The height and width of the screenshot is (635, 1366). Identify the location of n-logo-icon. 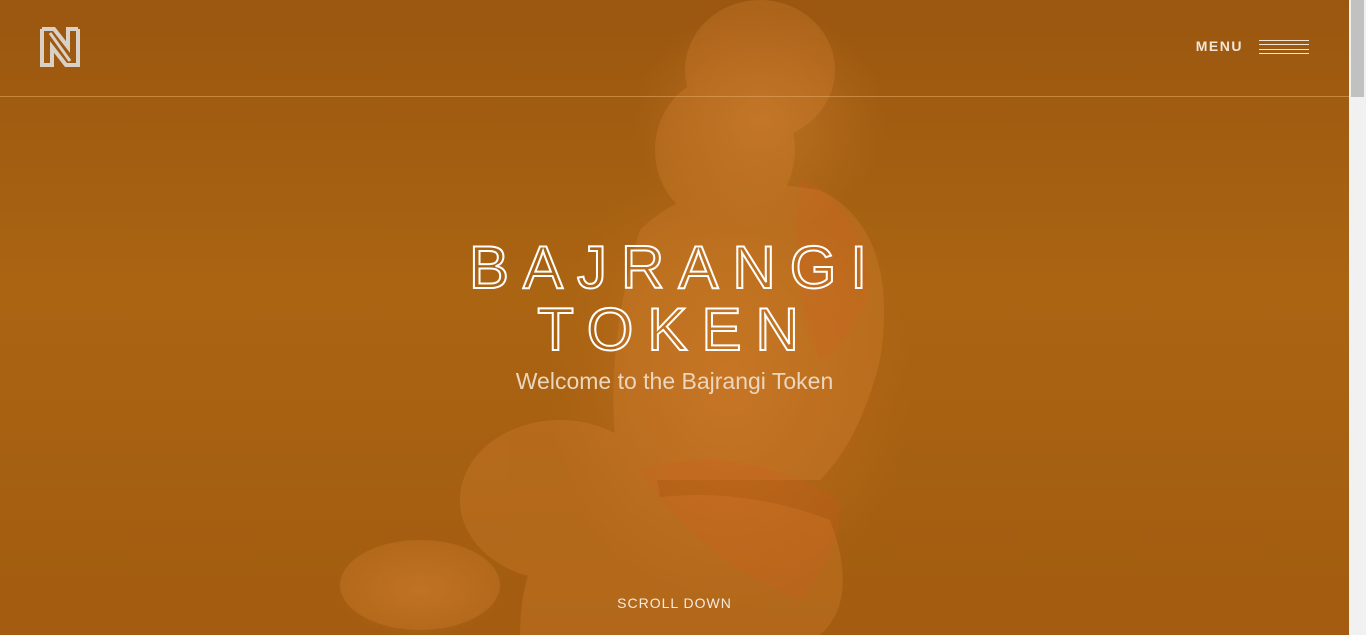
(60, 47).